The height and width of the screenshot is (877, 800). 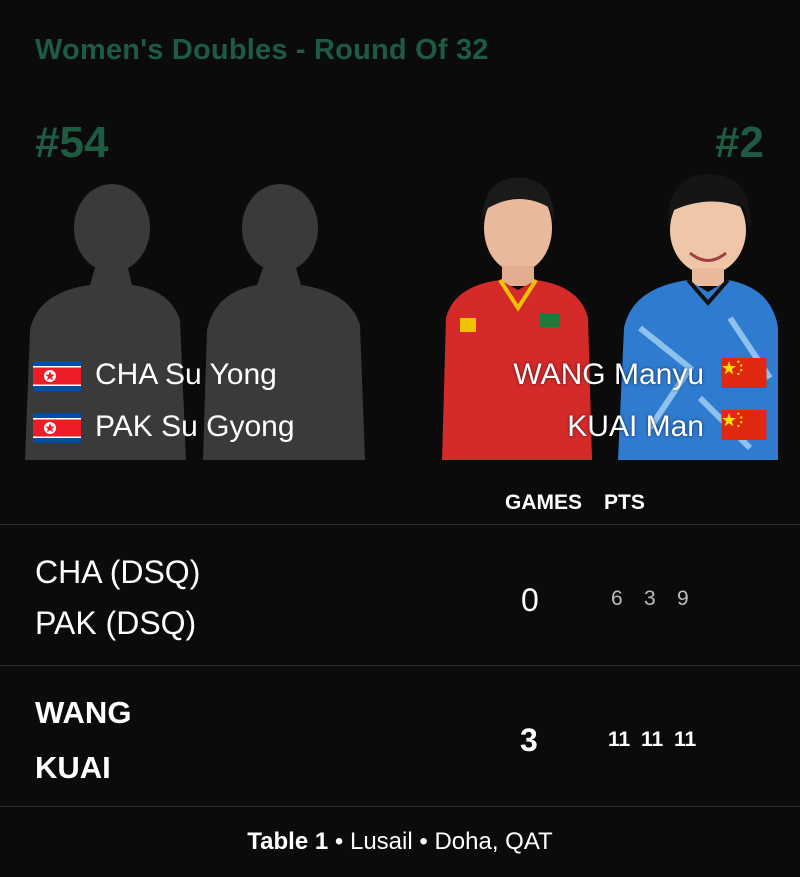 I want to click on game-points: 3, so click(x=650, y=598).